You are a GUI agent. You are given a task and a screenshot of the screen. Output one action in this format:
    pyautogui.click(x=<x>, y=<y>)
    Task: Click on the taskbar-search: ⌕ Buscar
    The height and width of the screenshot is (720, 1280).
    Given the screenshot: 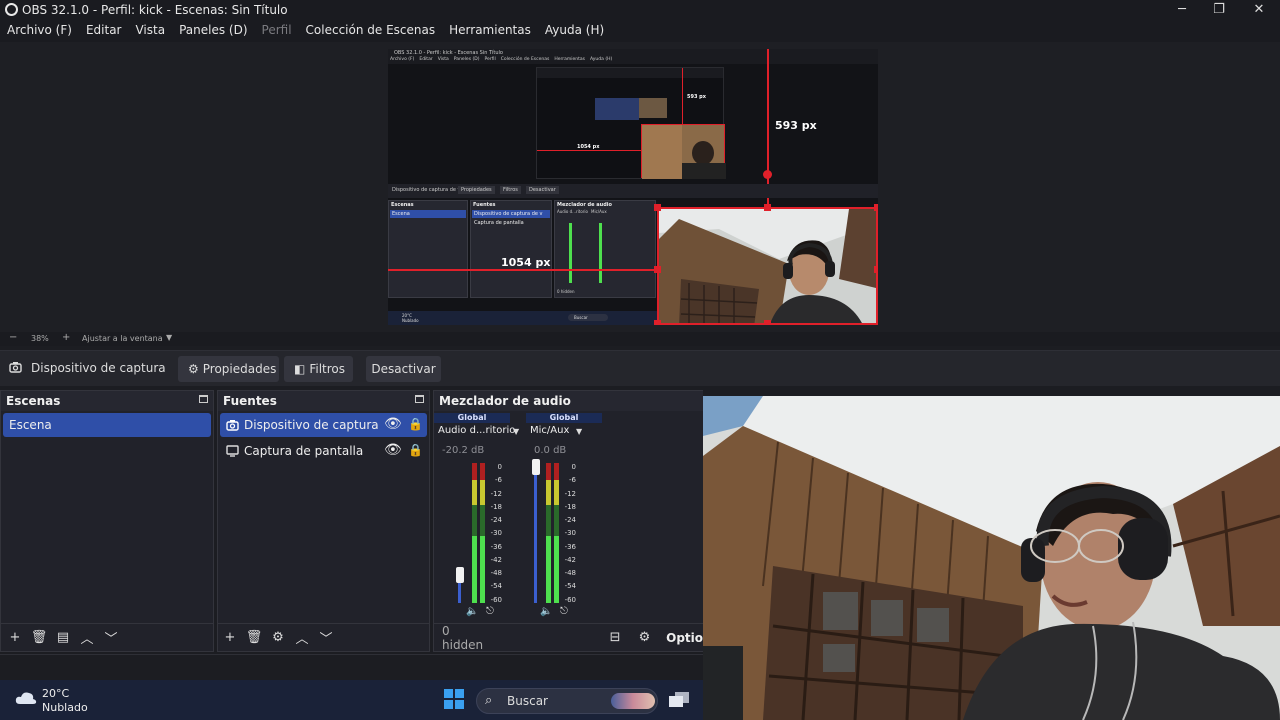 What is the action you would take?
    pyautogui.click(x=567, y=701)
    